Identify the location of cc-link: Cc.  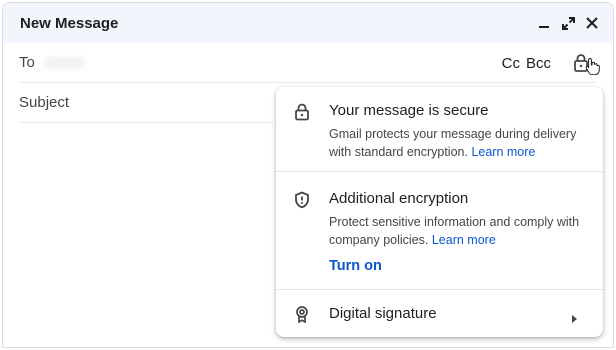
(511, 63).